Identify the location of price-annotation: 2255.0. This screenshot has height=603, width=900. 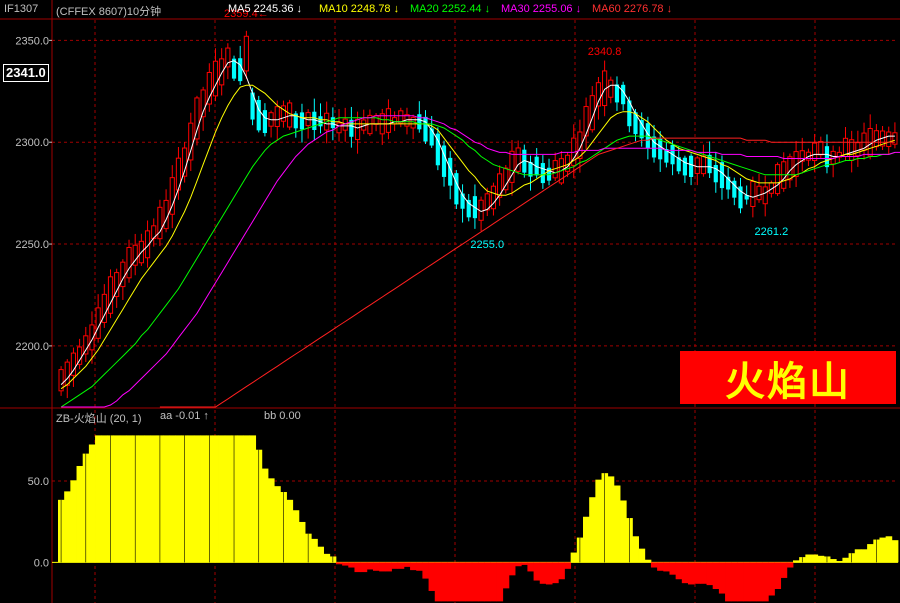
(487, 245).